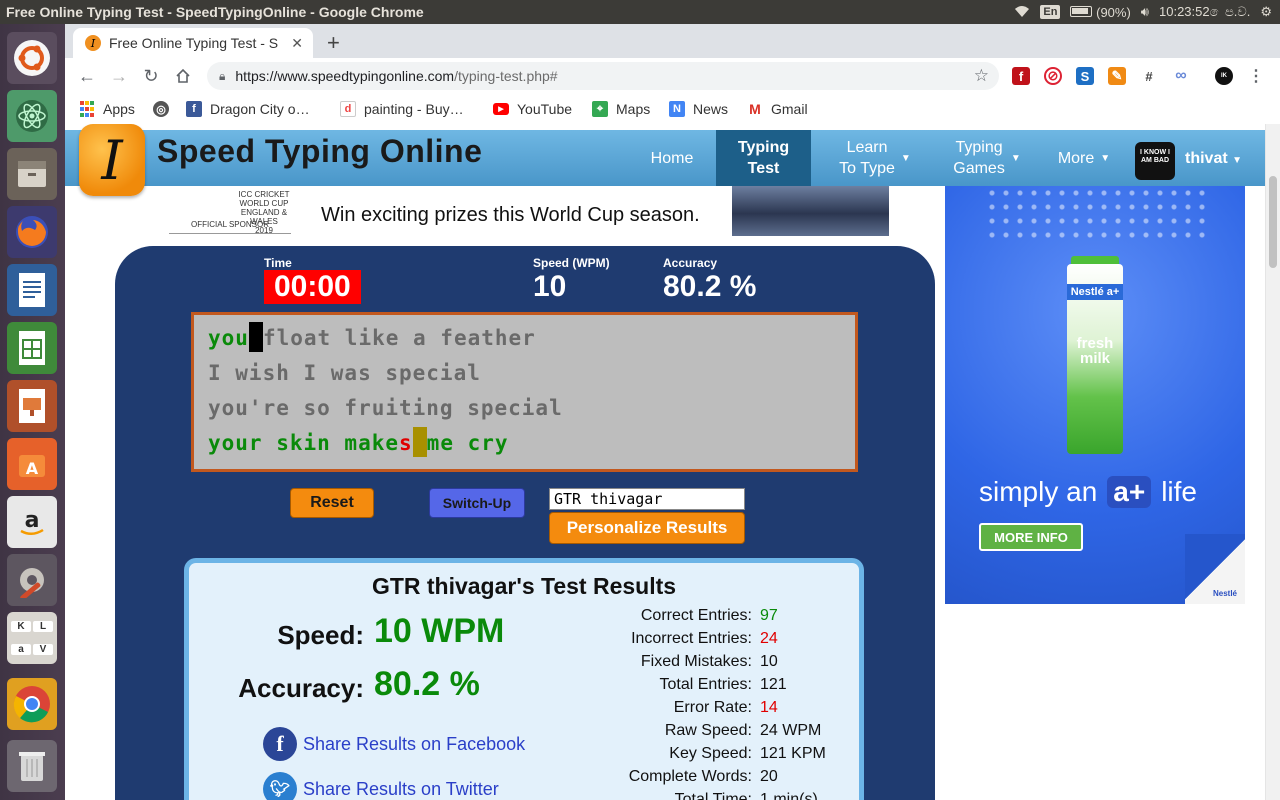 The height and width of the screenshot is (800, 1280). What do you see at coordinates (1050, 12) in the screenshot?
I see `keyboard-language-indicator: En` at bounding box center [1050, 12].